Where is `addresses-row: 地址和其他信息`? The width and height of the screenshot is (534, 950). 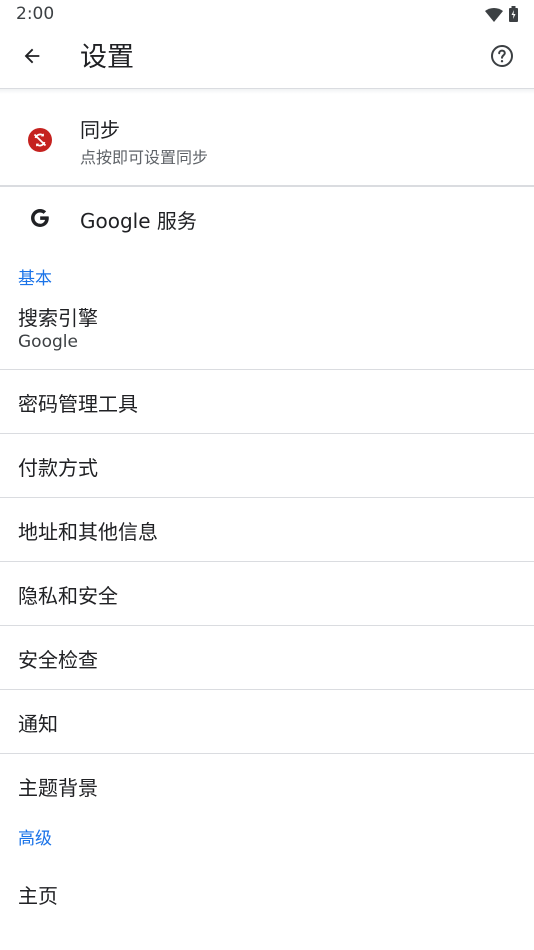 addresses-row: 地址和其他信息 is located at coordinates (267, 530).